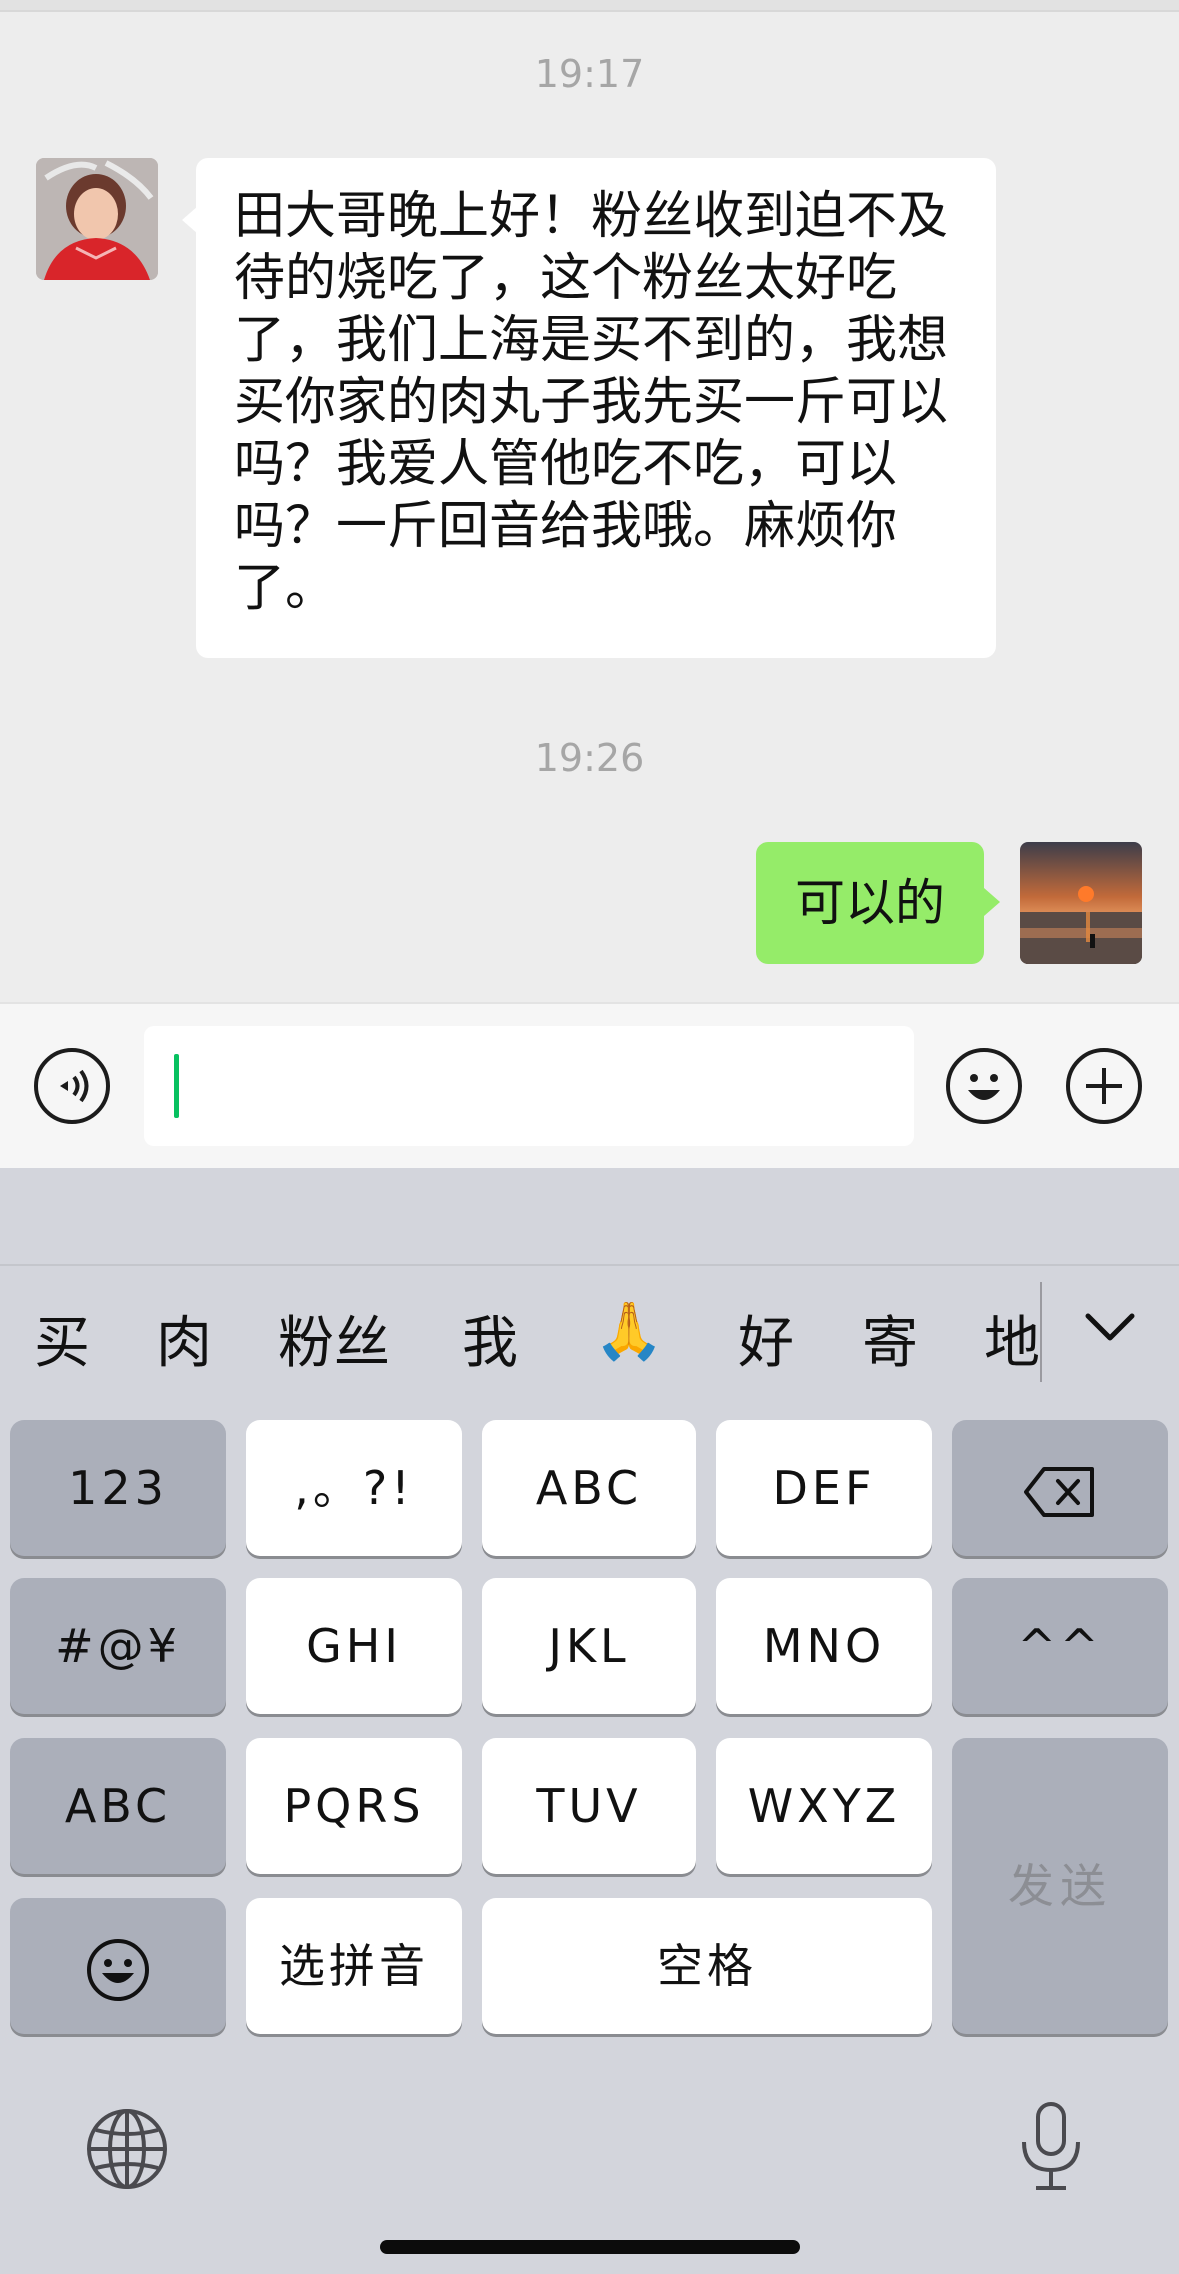 The height and width of the screenshot is (2274, 1179). I want to click on timestamp: 19:17, so click(589, 74).